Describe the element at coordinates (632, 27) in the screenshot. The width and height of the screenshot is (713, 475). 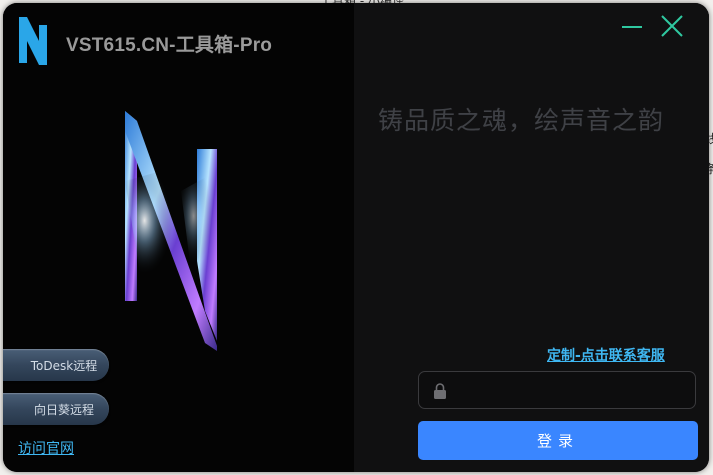
I see `minimize-icon` at that location.